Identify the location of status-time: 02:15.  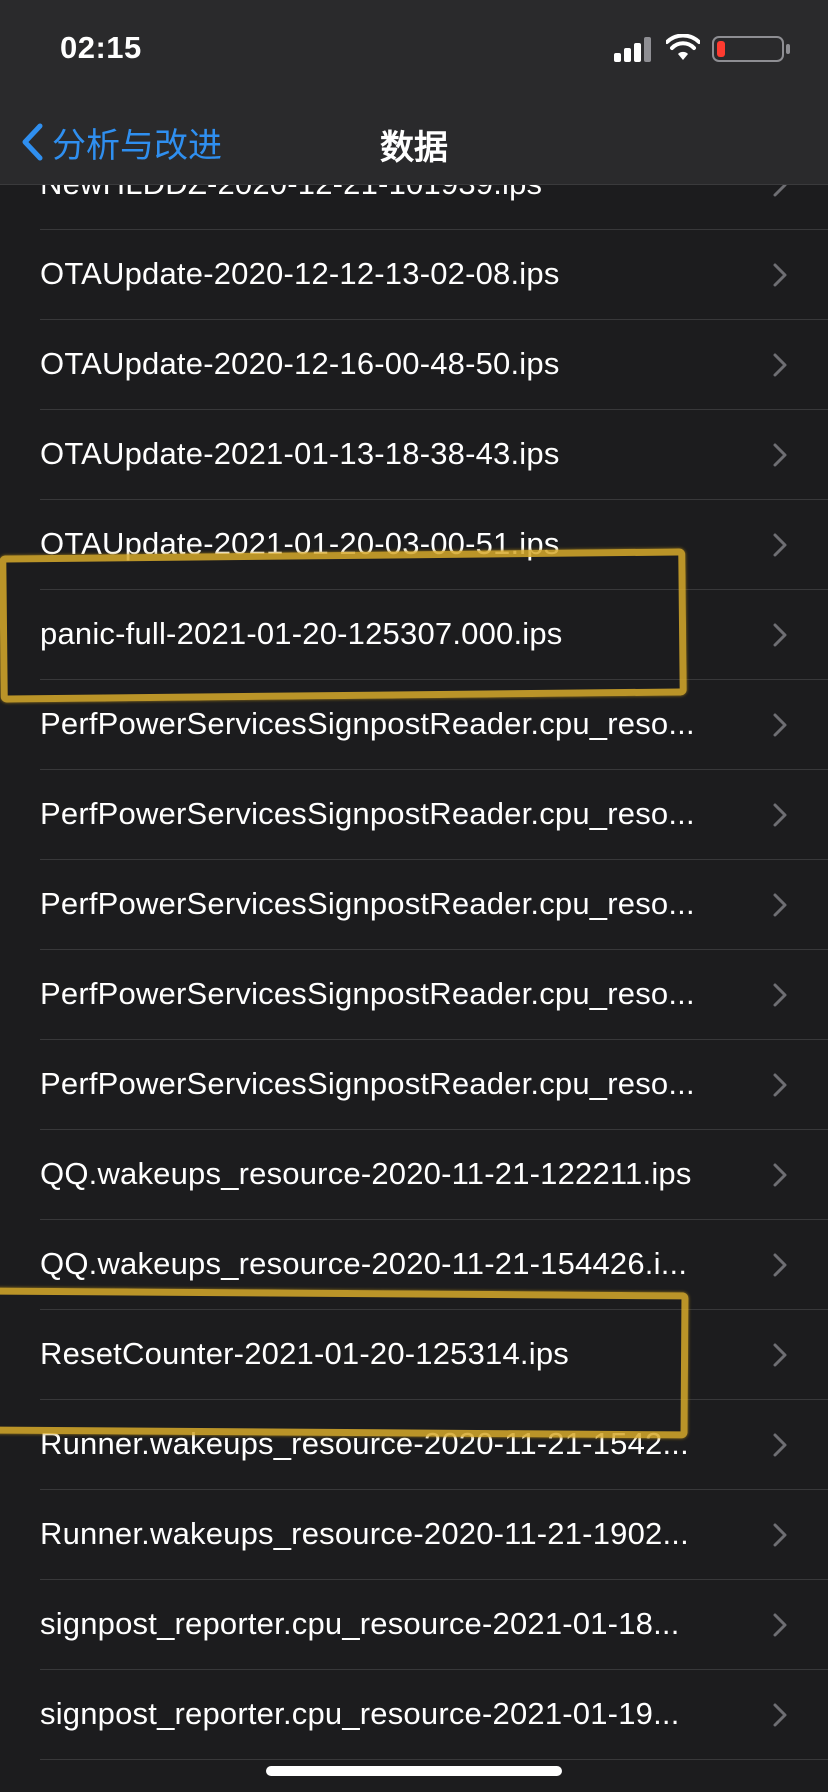
(101, 47).